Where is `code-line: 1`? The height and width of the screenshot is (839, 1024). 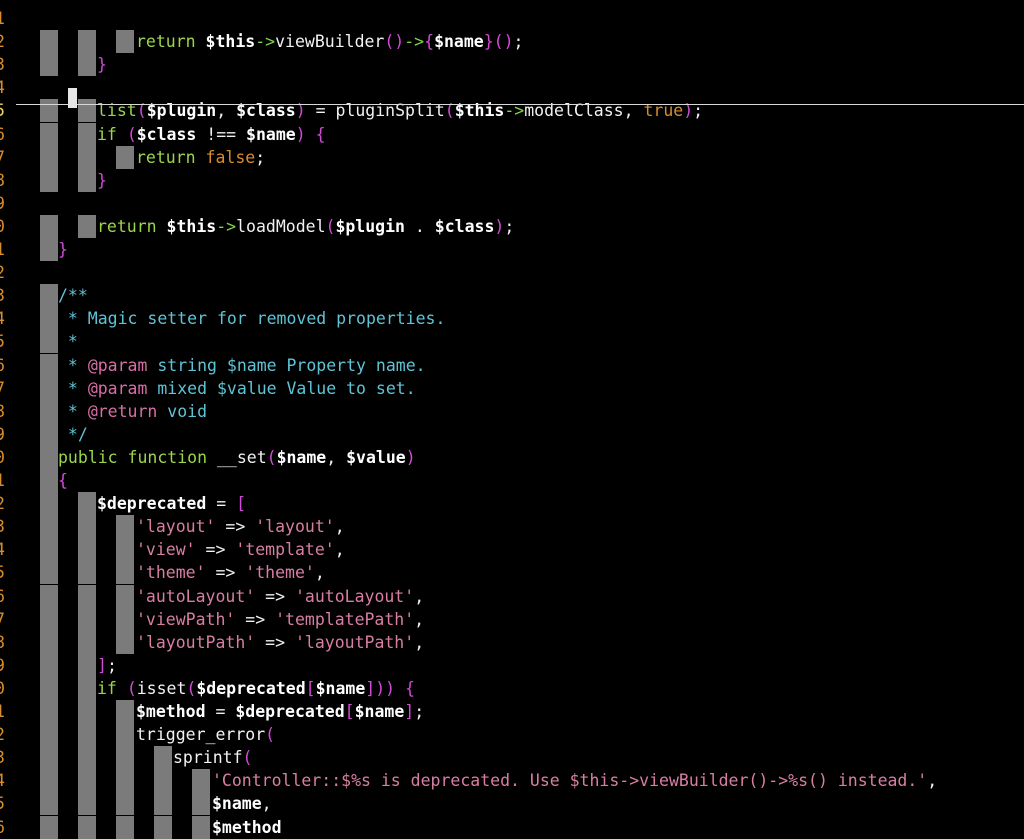
code-line: 1 is located at coordinates (512, 18).